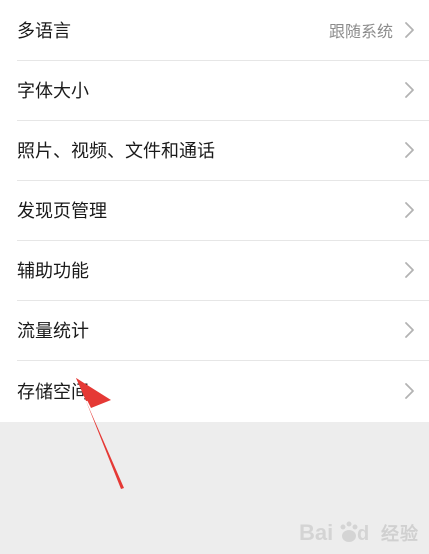  I want to click on settings-item-label: 照片、视频、文件和通话, so click(116, 151).